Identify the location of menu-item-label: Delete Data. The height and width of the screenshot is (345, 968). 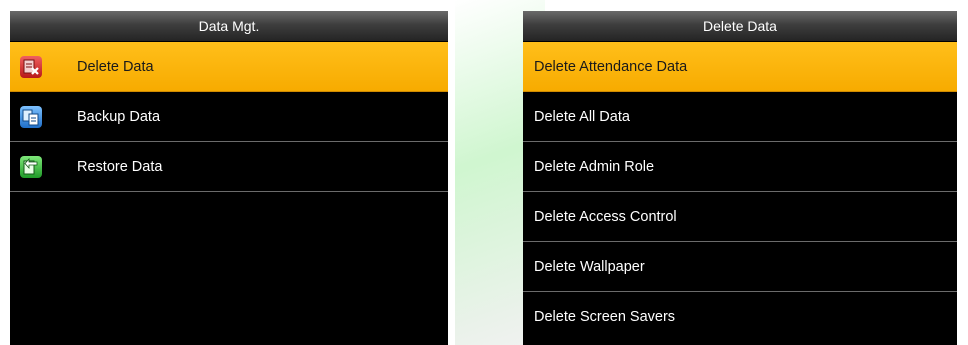
(115, 66).